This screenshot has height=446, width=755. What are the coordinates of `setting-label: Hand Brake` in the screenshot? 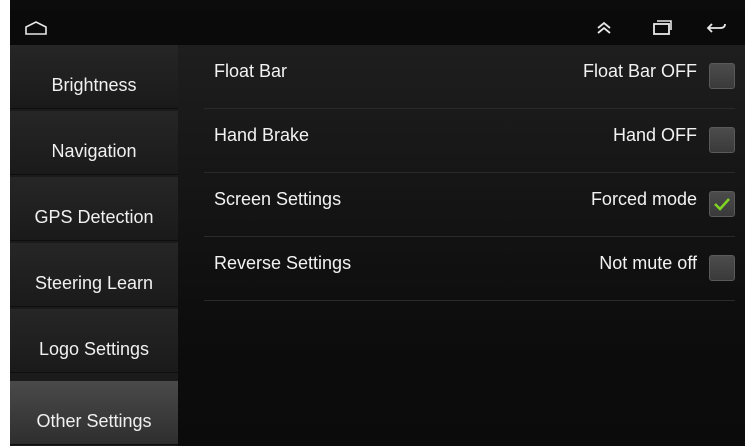 It's located at (262, 135).